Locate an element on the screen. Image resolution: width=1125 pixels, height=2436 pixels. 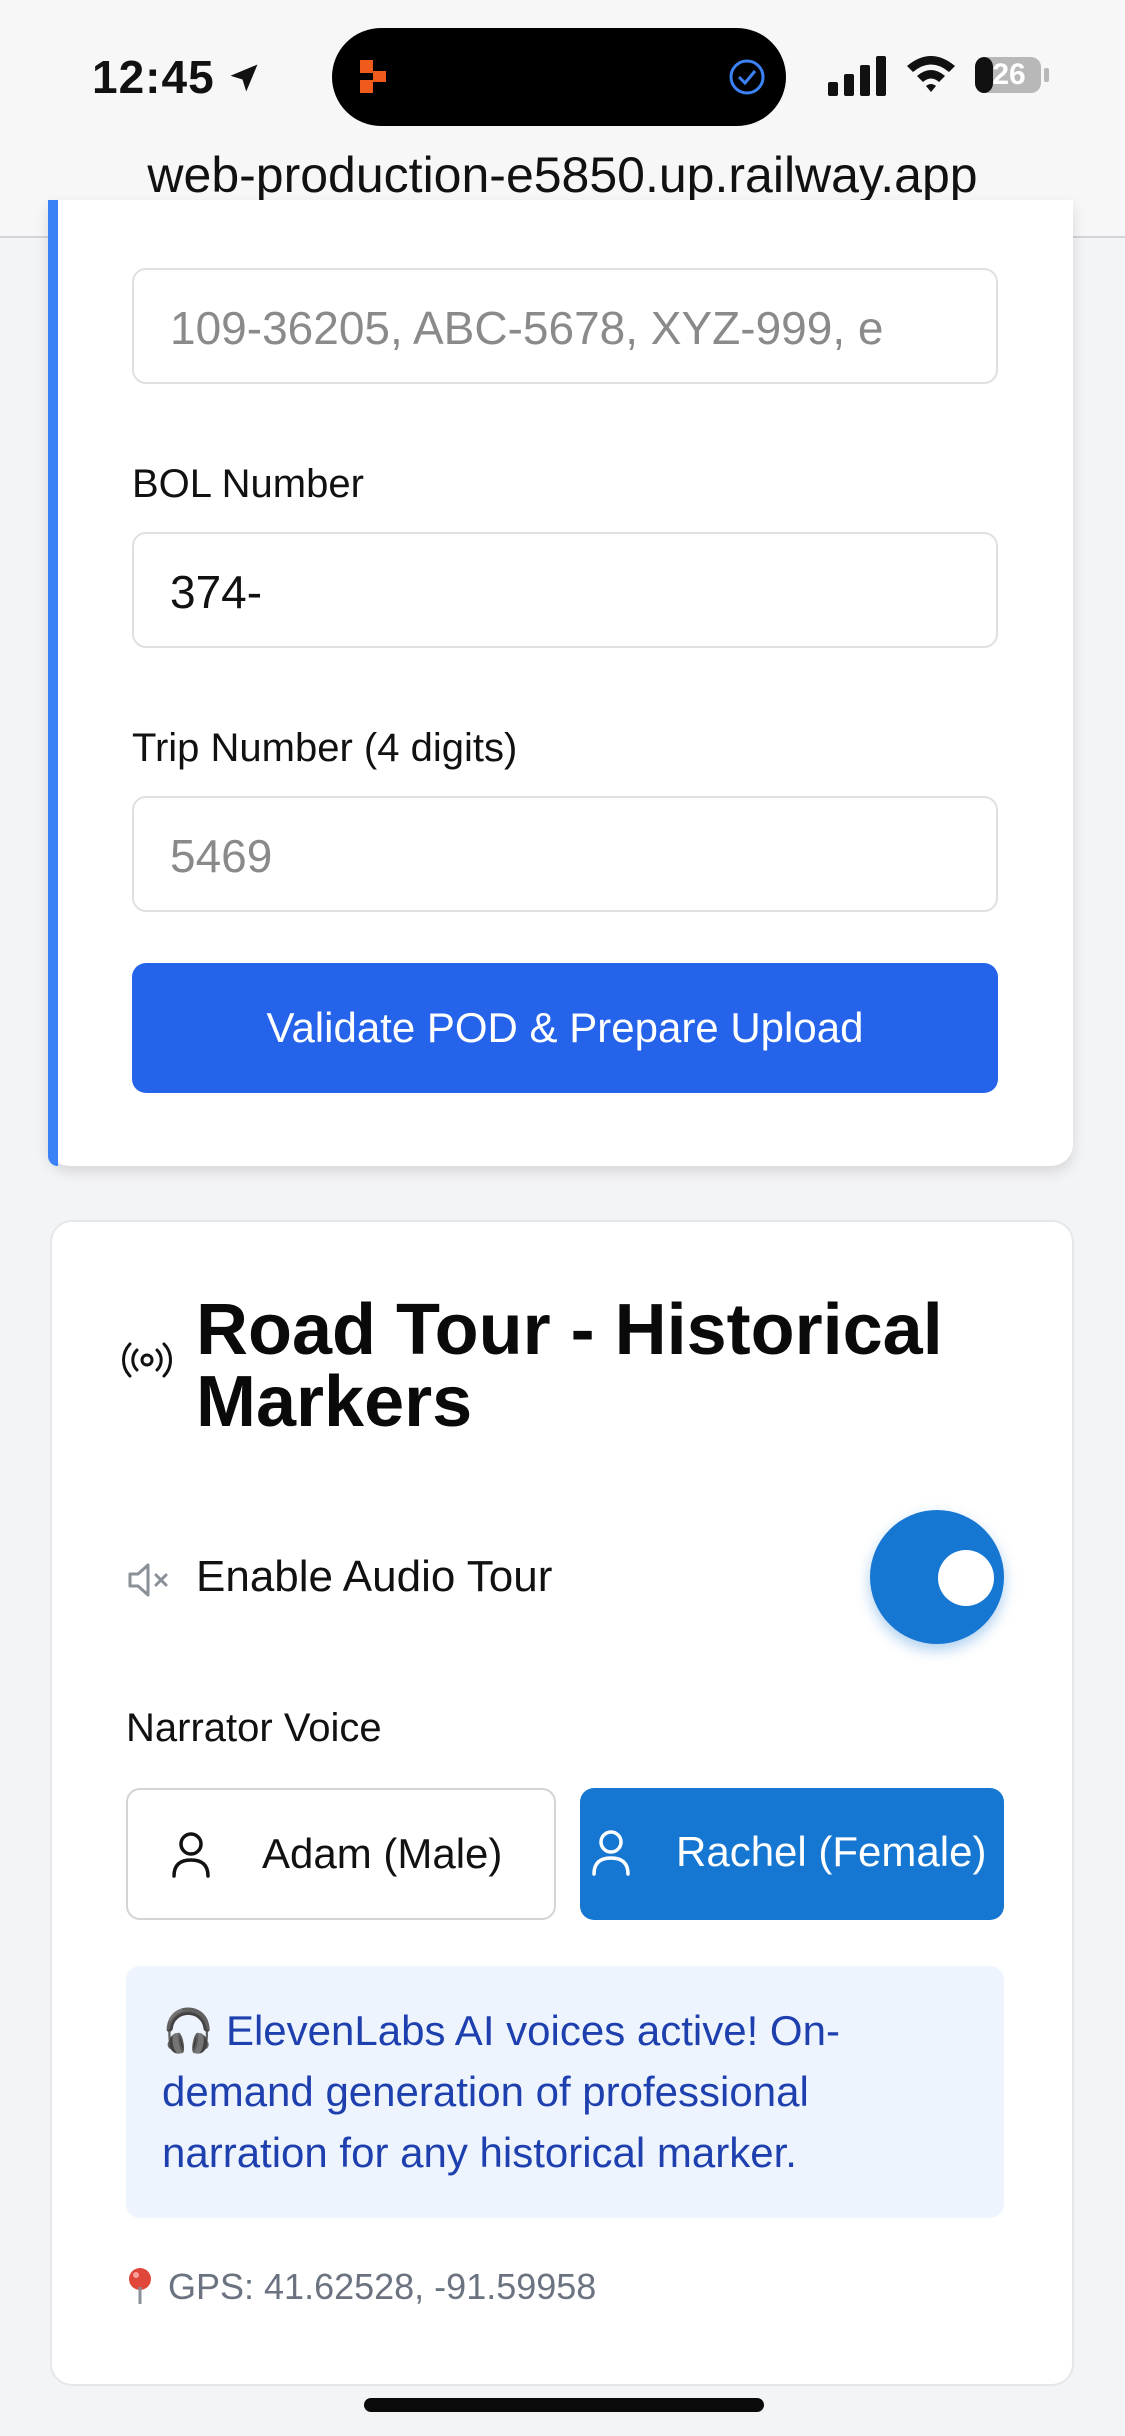
map-pin-icon is located at coordinates (140, 2286).